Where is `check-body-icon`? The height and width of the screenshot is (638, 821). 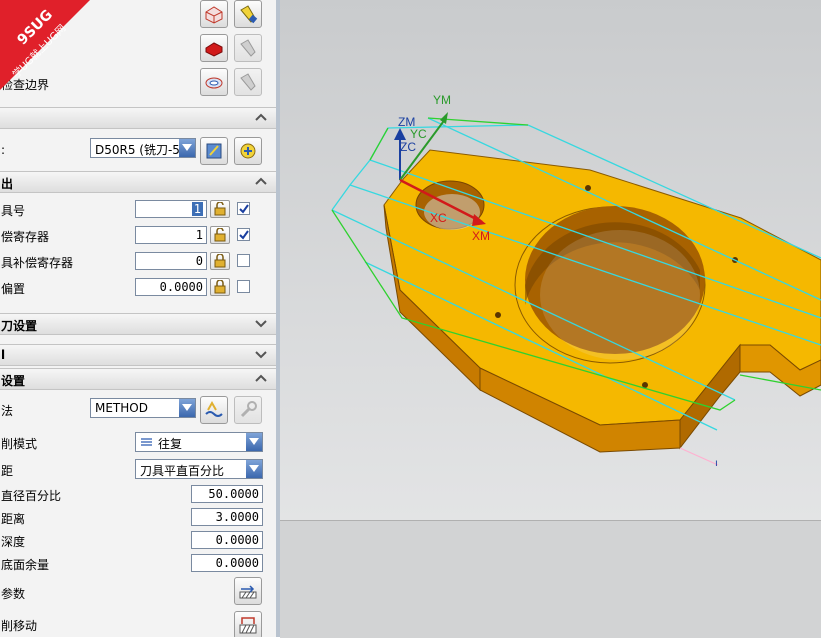
check-body-icon is located at coordinates (214, 49).